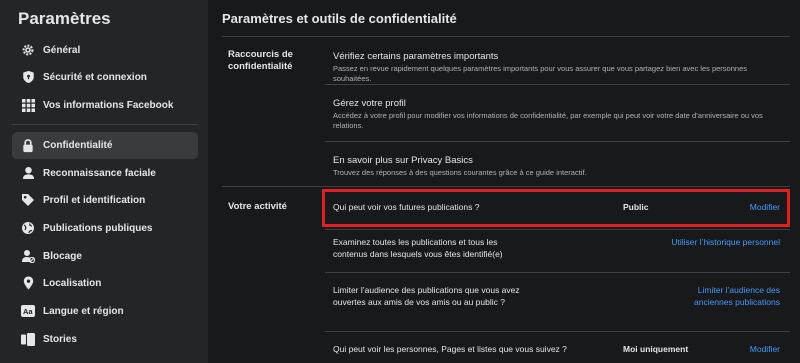 The height and width of the screenshot is (363, 800). What do you see at coordinates (656, 349) in the screenshot?
I see `setting-value: Moi uniquement` at bounding box center [656, 349].